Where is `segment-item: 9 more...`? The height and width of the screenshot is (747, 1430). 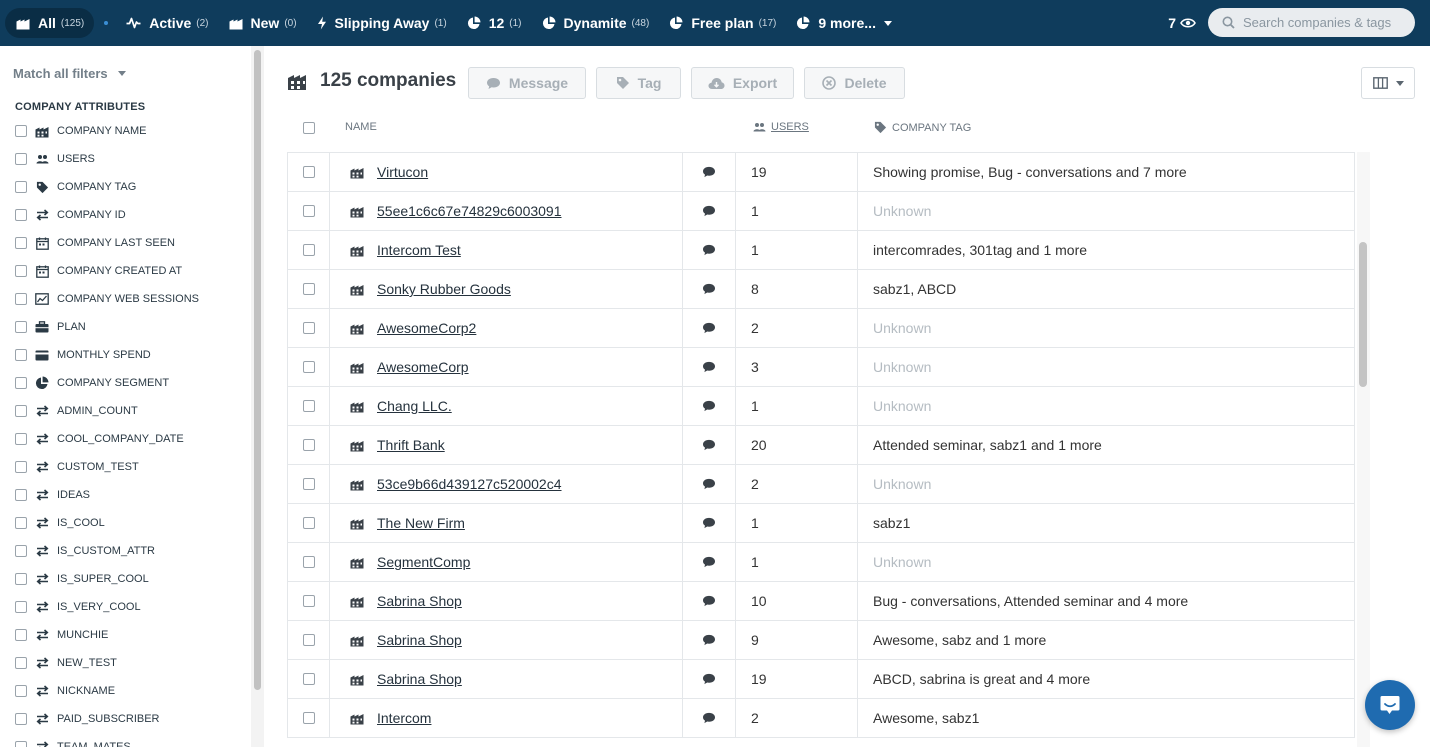 segment-item: 9 more... is located at coordinates (844, 23).